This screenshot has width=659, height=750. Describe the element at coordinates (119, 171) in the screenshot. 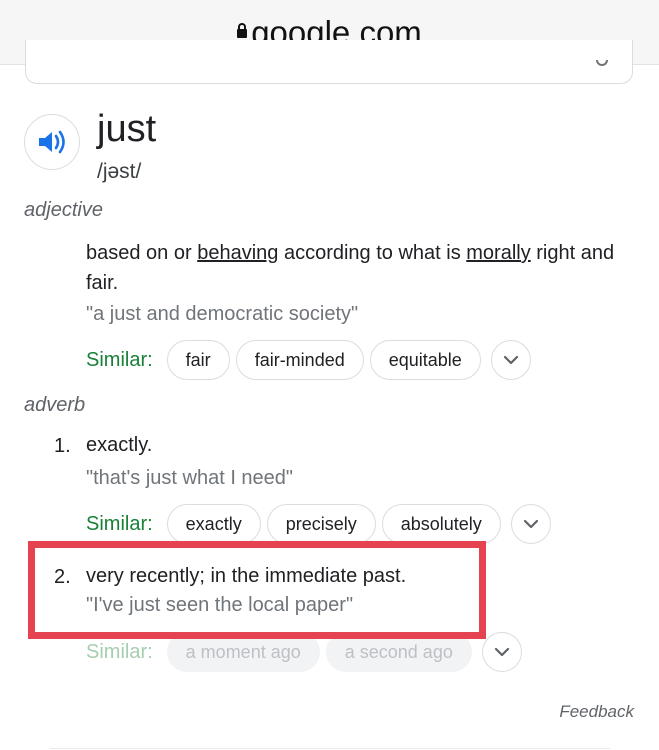

I see `phonetic: /jəst/` at that location.